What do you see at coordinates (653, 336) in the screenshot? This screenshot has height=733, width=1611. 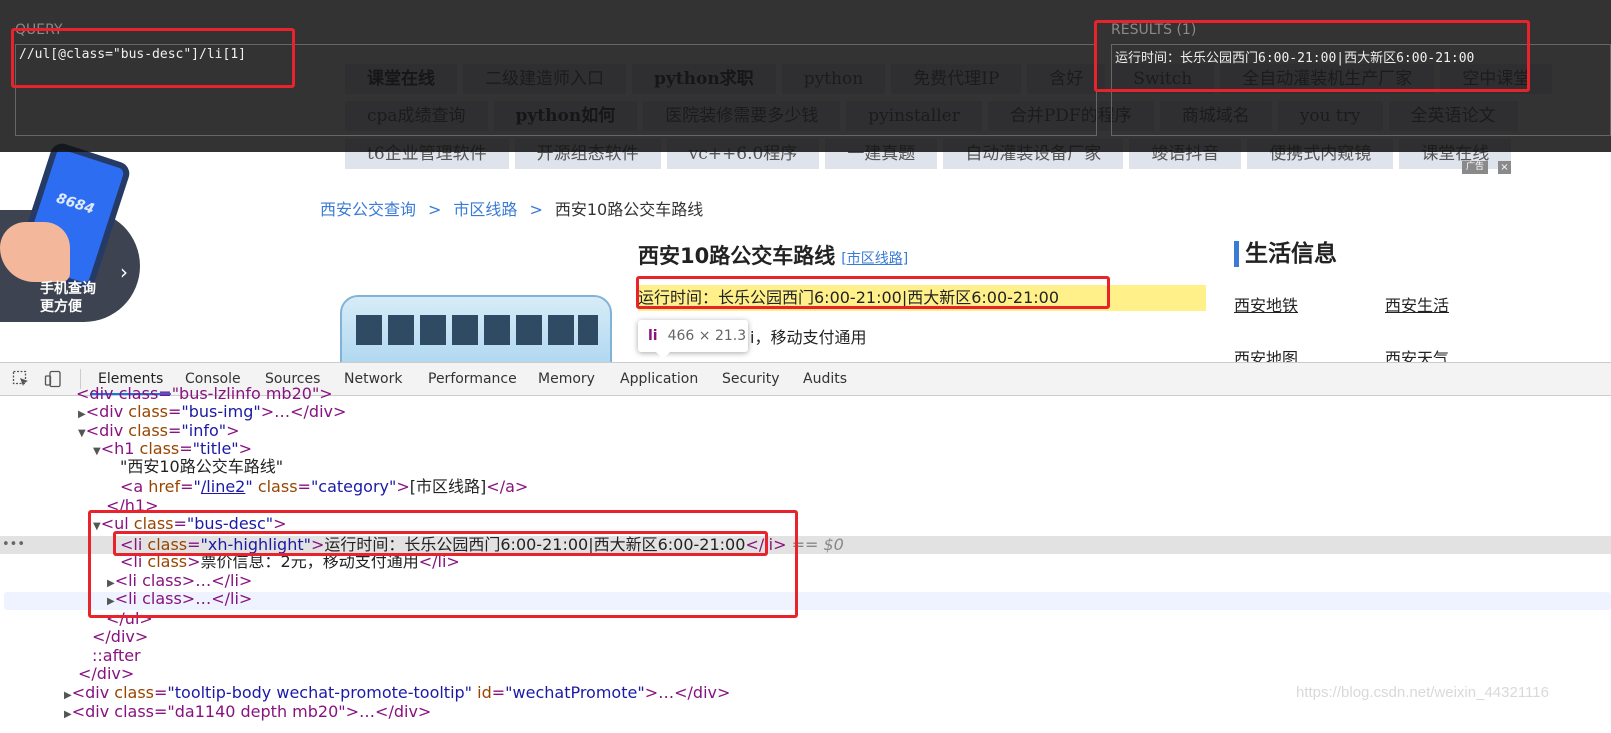 I see `tooltip-tag: li` at bounding box center [653, 336].